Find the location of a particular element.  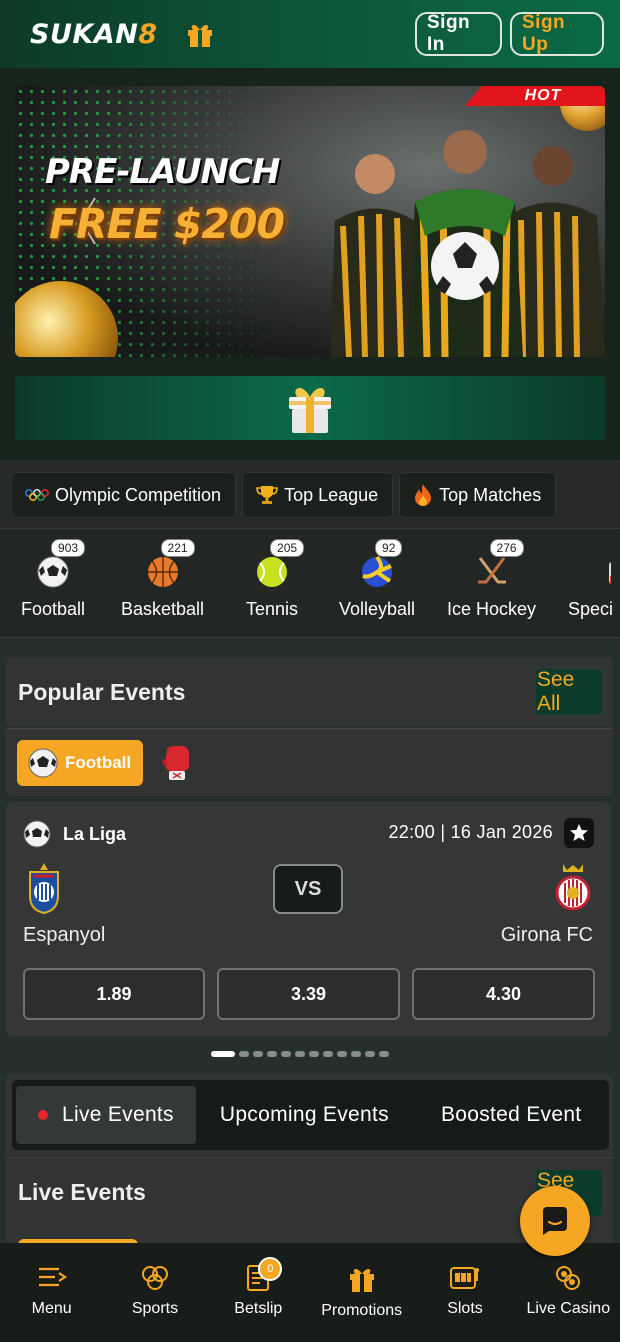

sport-label: Ice Hockey is located at coordinates (492, 609).